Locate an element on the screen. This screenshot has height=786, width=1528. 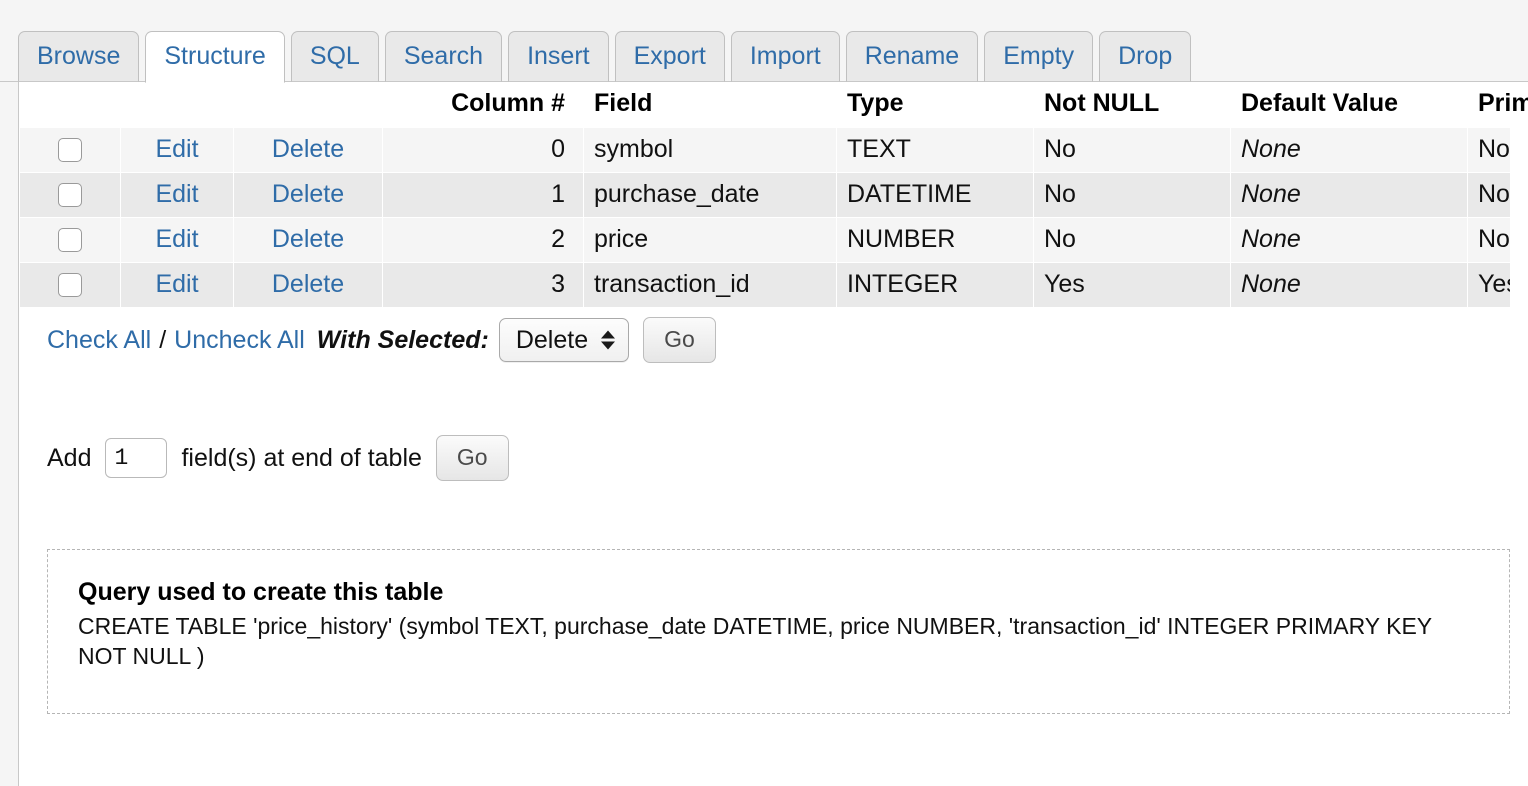
header-not-null: Not NULL is located at coordinates (1102, 103).